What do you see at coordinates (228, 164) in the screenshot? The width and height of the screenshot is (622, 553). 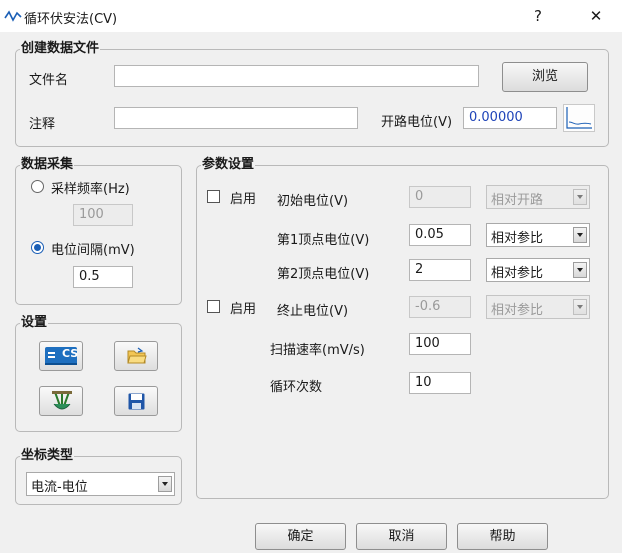 I see `params-legend: 参数设置` at bounding box center [228, 164].